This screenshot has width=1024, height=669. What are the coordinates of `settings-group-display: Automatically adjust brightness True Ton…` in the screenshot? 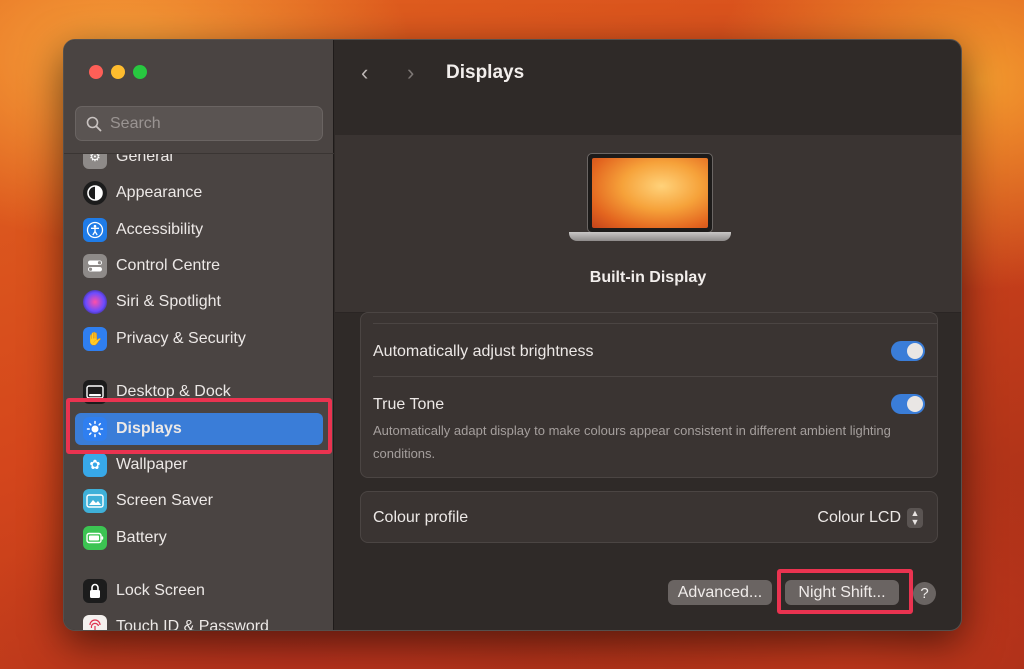 It's located at (649, 395).